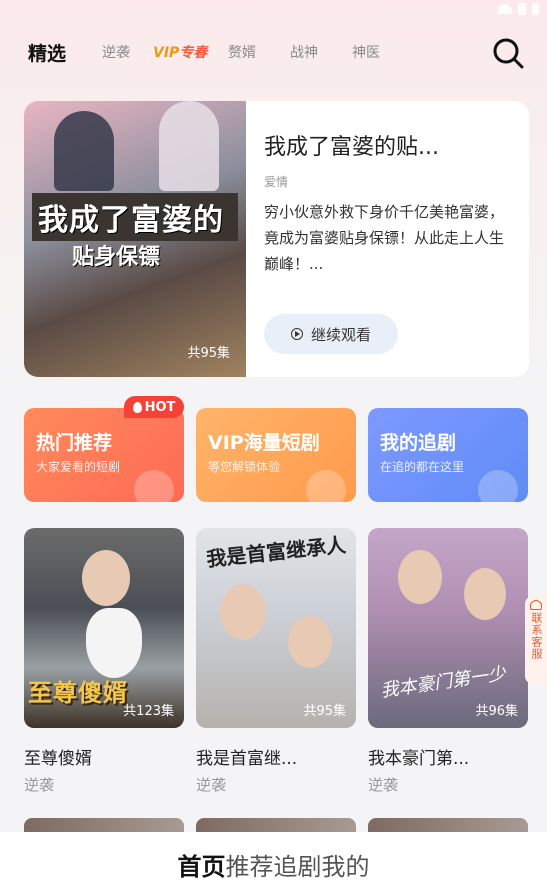  I want to click on poster-title: 我成了富婆的, so click(135, 217).